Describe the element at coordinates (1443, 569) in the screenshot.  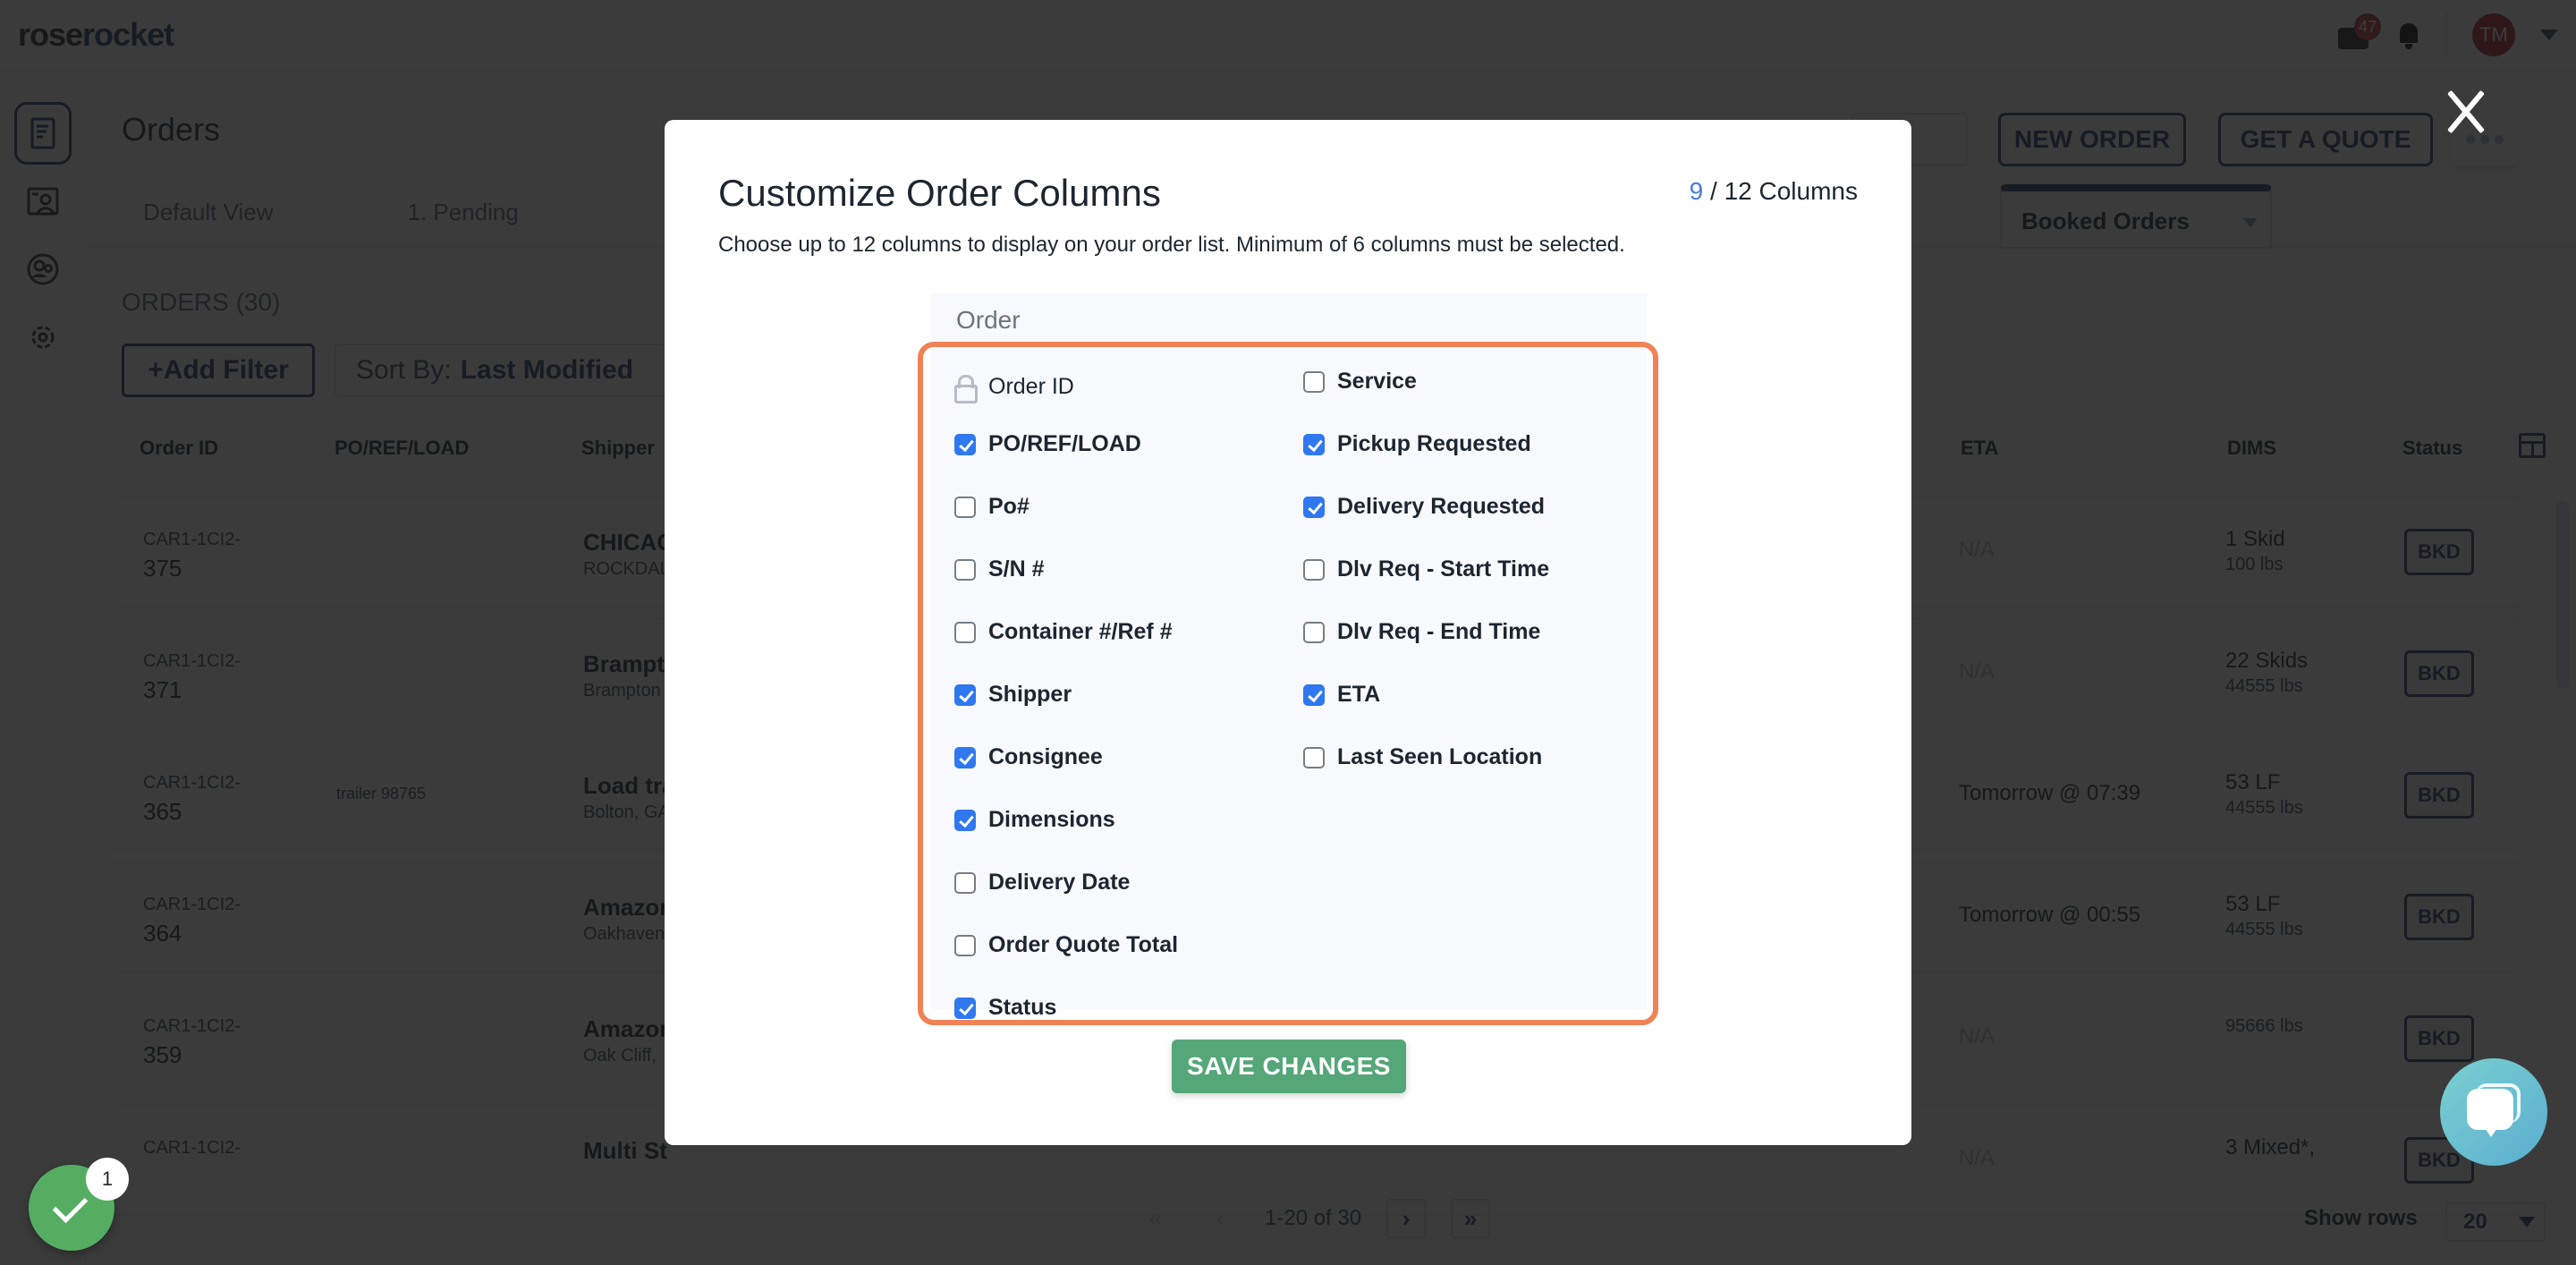
I see `column-option-label: Dlv Req - Start Time` at that location.